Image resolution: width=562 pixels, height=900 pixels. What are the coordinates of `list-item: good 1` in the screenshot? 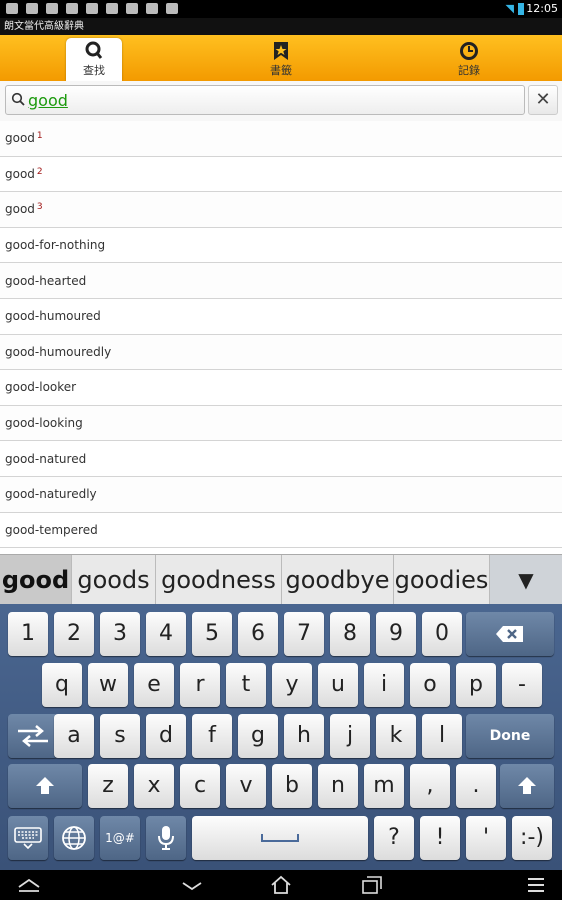 It's located at (281, 139).